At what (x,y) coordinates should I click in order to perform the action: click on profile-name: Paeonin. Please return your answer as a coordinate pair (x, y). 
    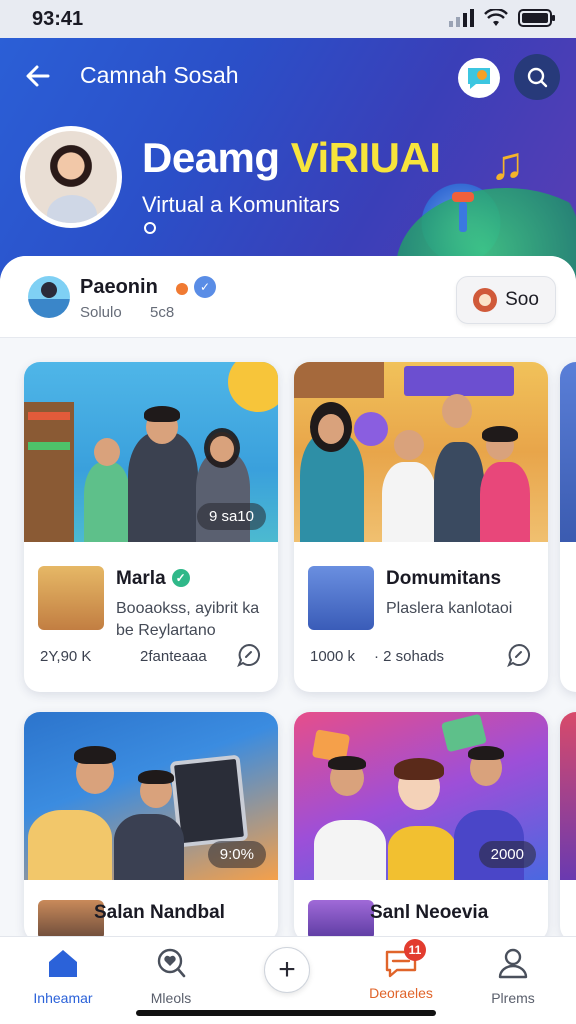
    Looking at the image, I should click on (119, 287).